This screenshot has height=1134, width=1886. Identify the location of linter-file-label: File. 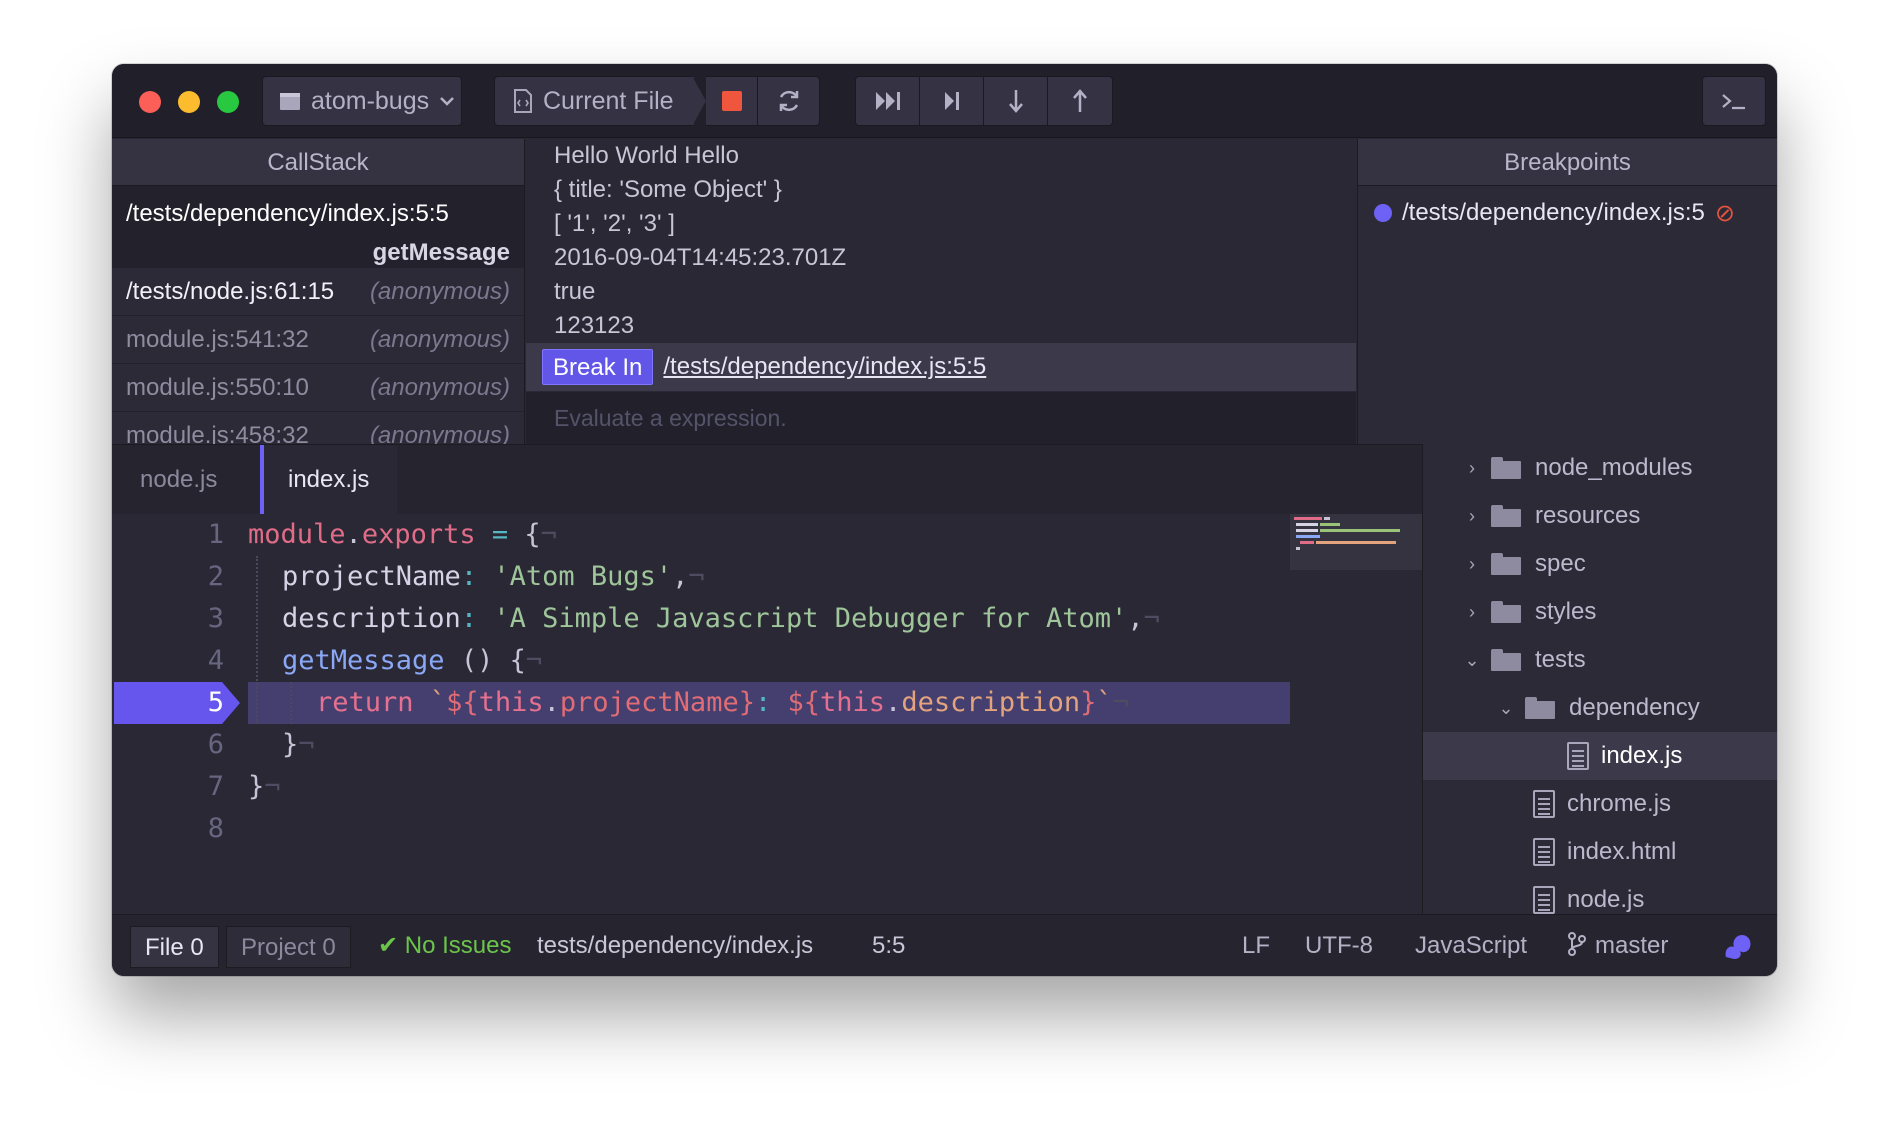
(164, 947).